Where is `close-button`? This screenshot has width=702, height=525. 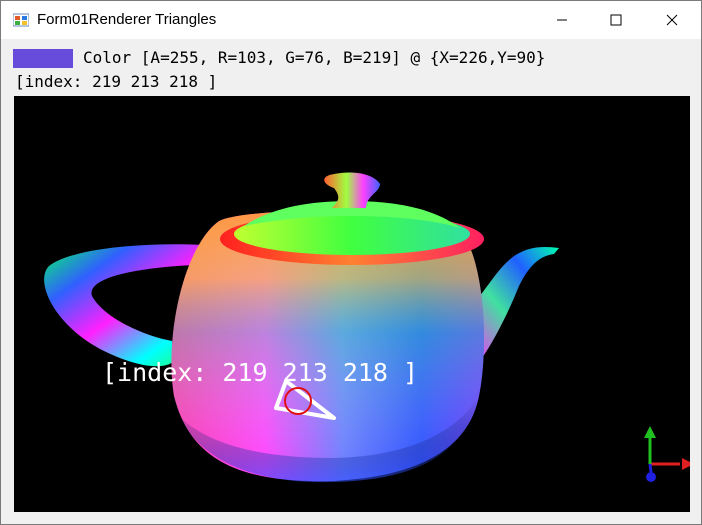
close-button is located at coordinates (672, 20).